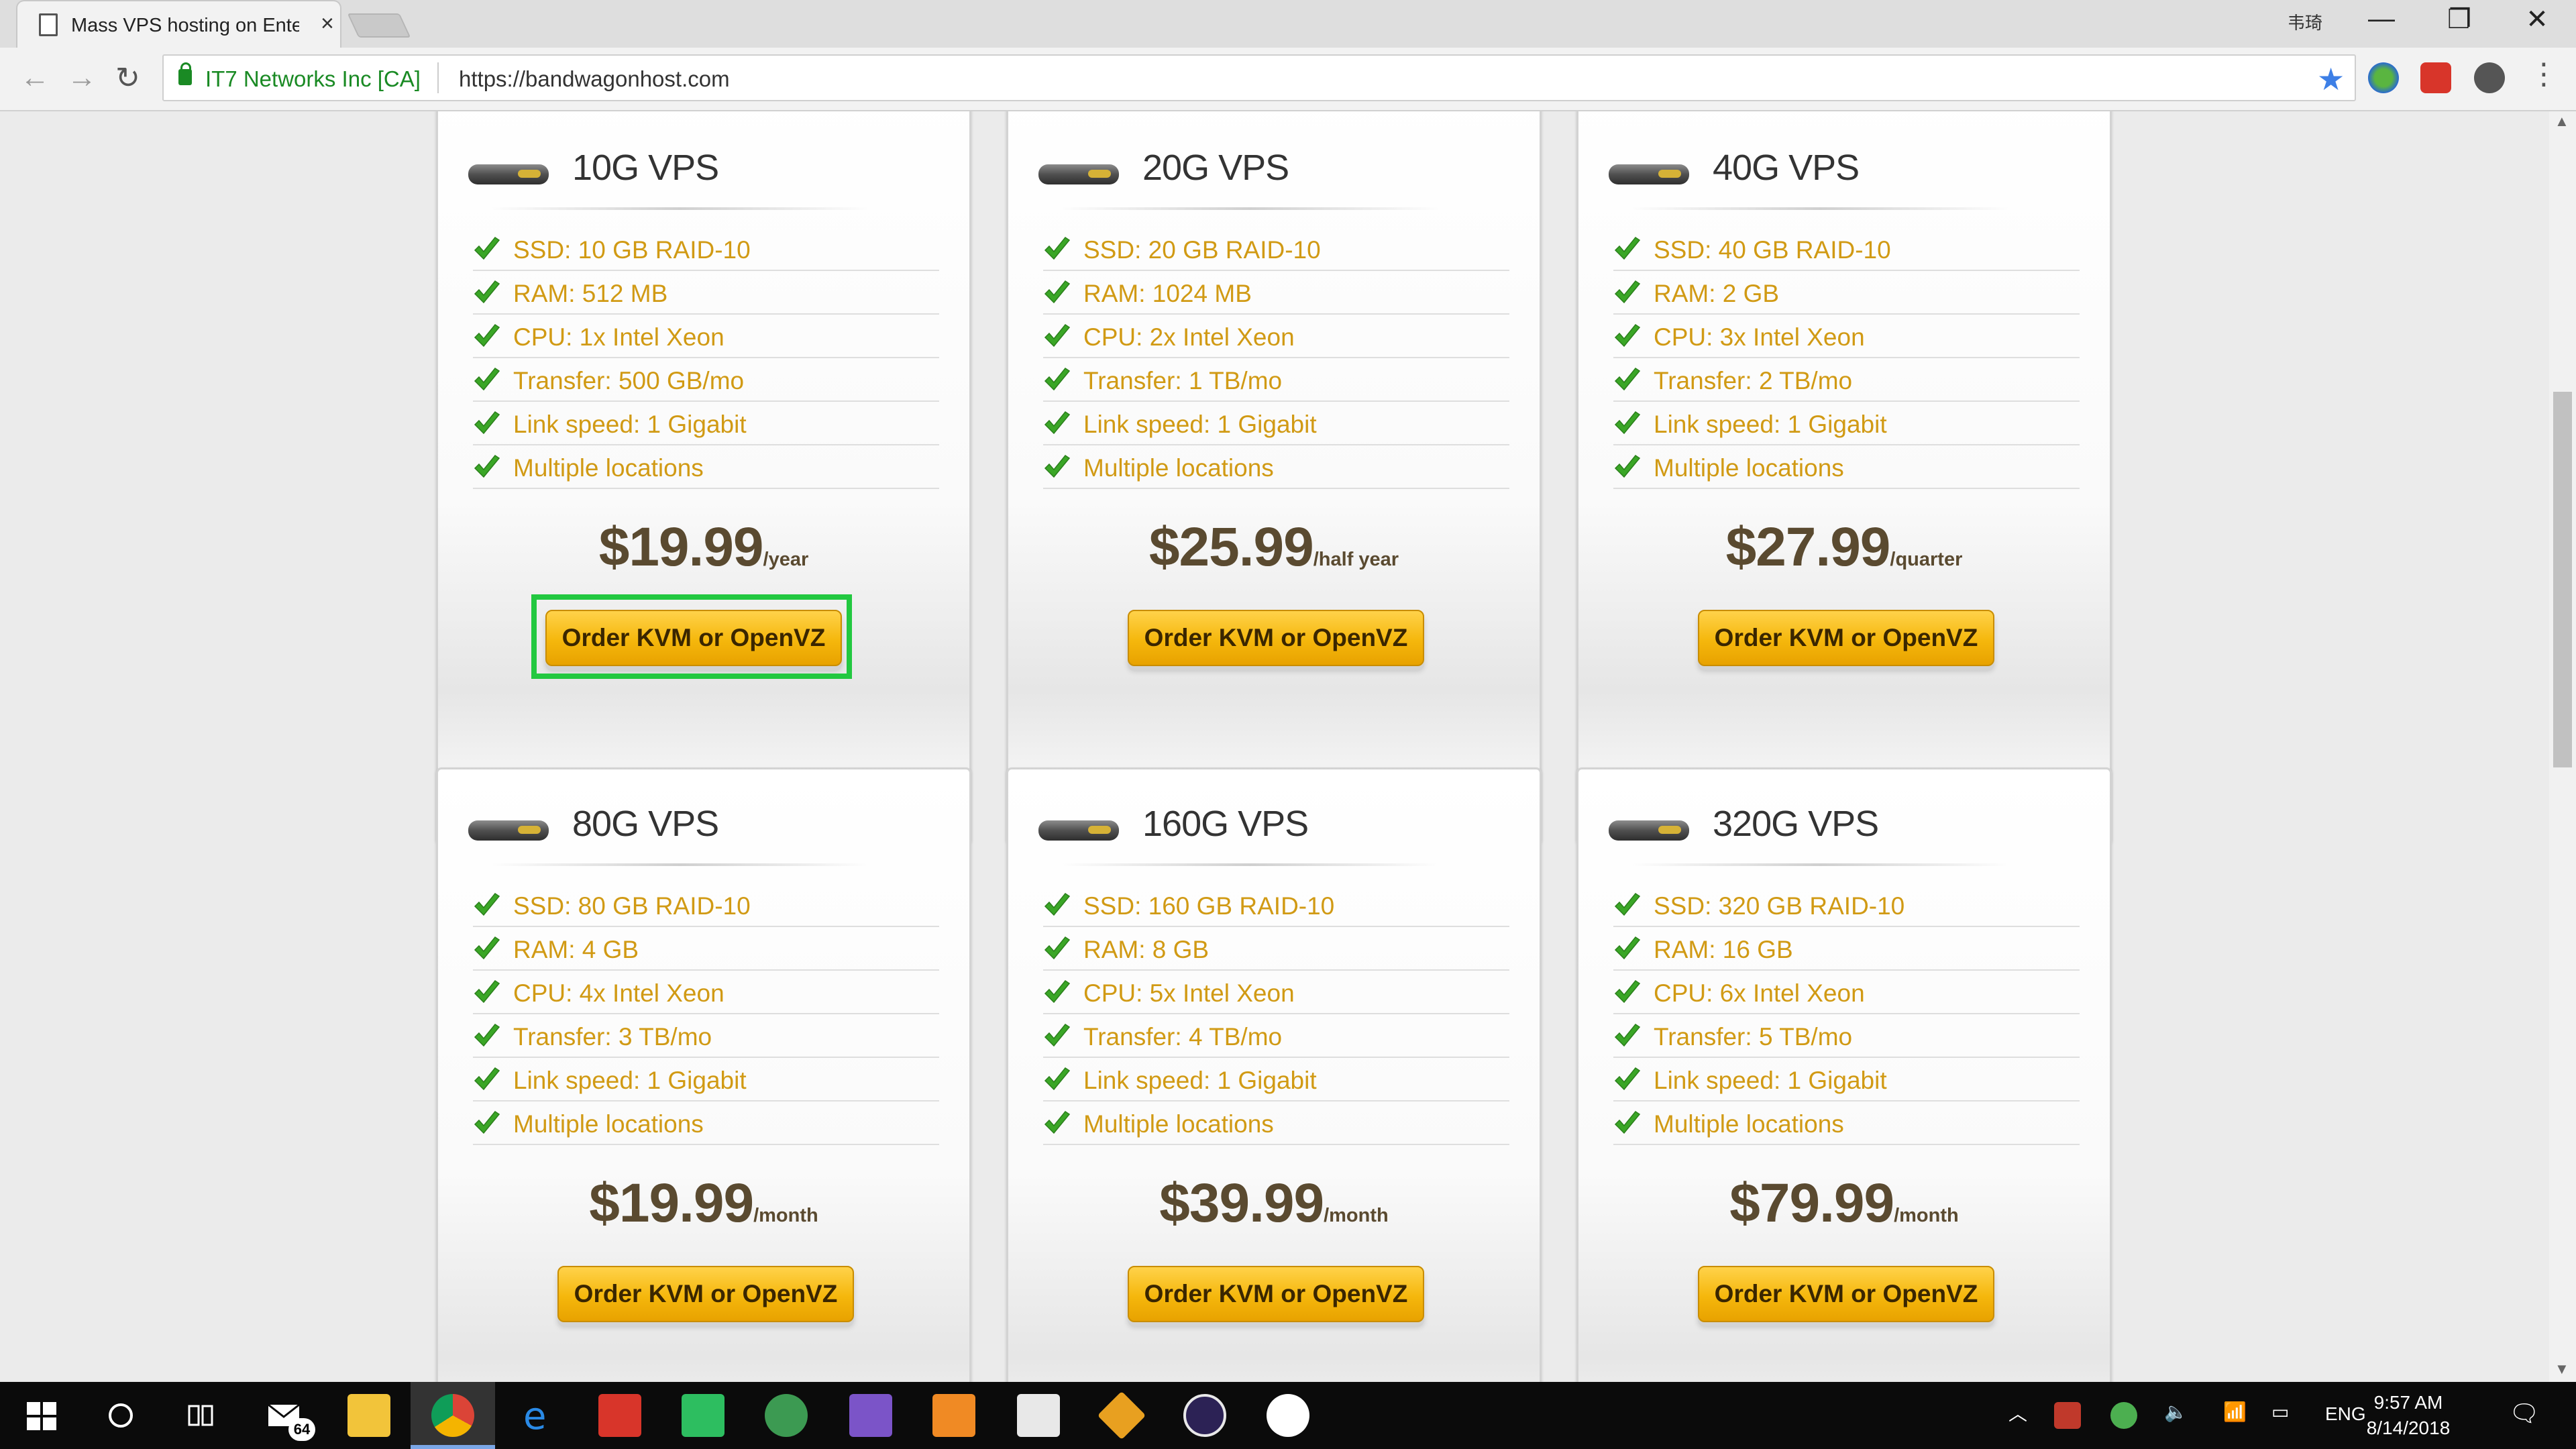  Describe the element at coordinates (703, 1203) in the screenshot. I see `plan-price: $19.99/month` at that location.